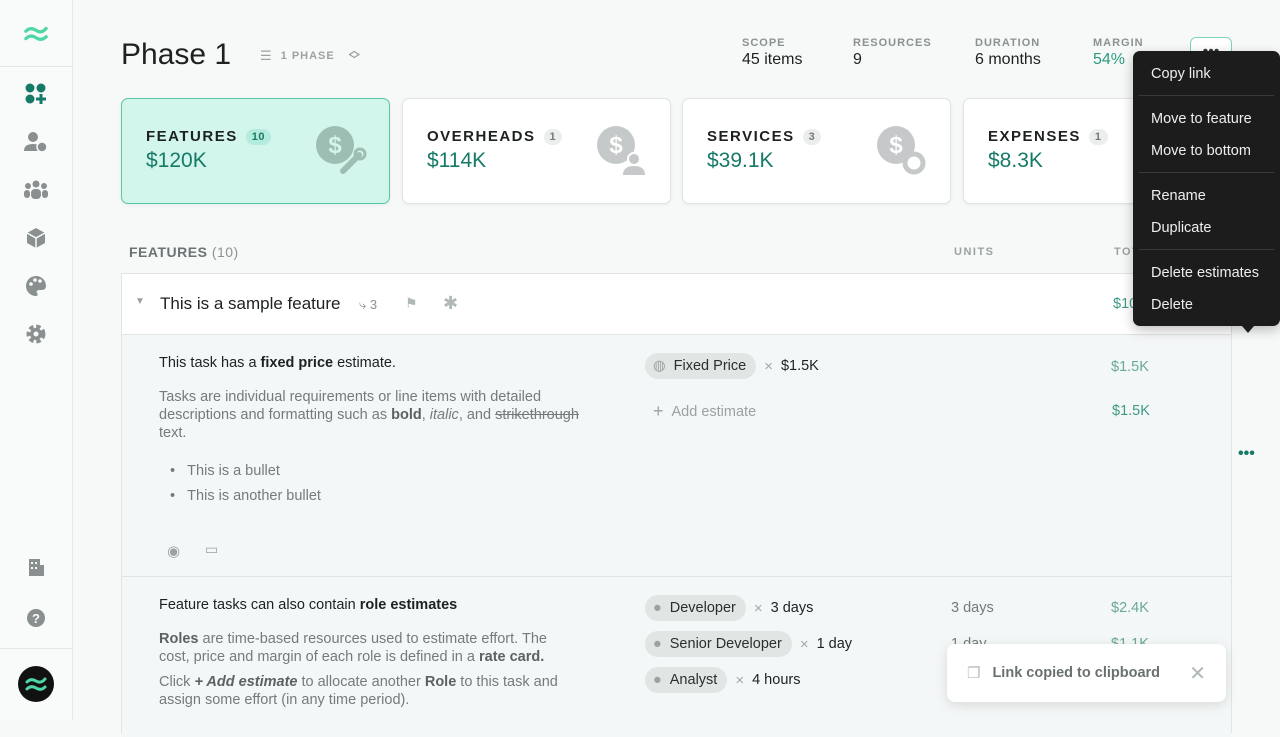 This screenshot has width=1280, height=737. Describe the element at coordinates (277, 363) in the screenshot. I see `task-heading: This task has a fixed price estimate.` at that location.